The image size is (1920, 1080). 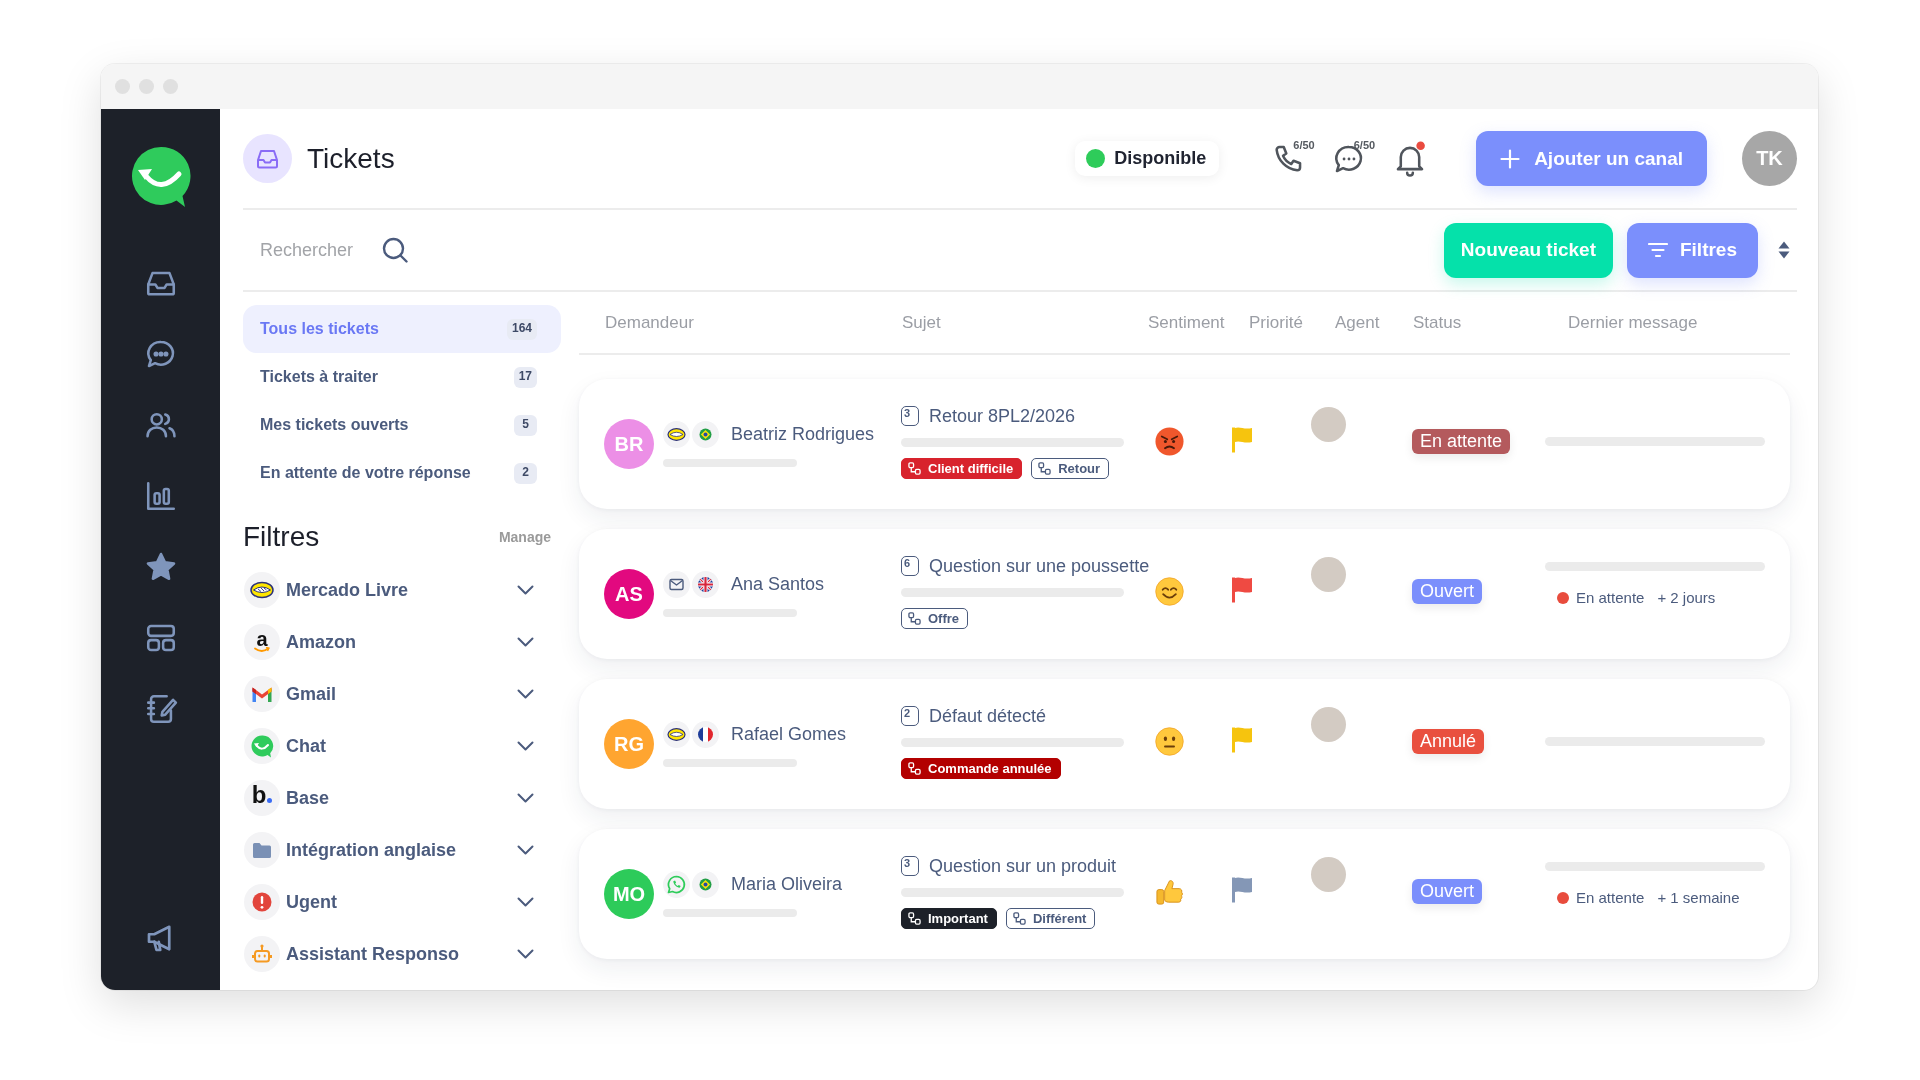 I want to click on envelope-icon, so click(x=676, y=584).